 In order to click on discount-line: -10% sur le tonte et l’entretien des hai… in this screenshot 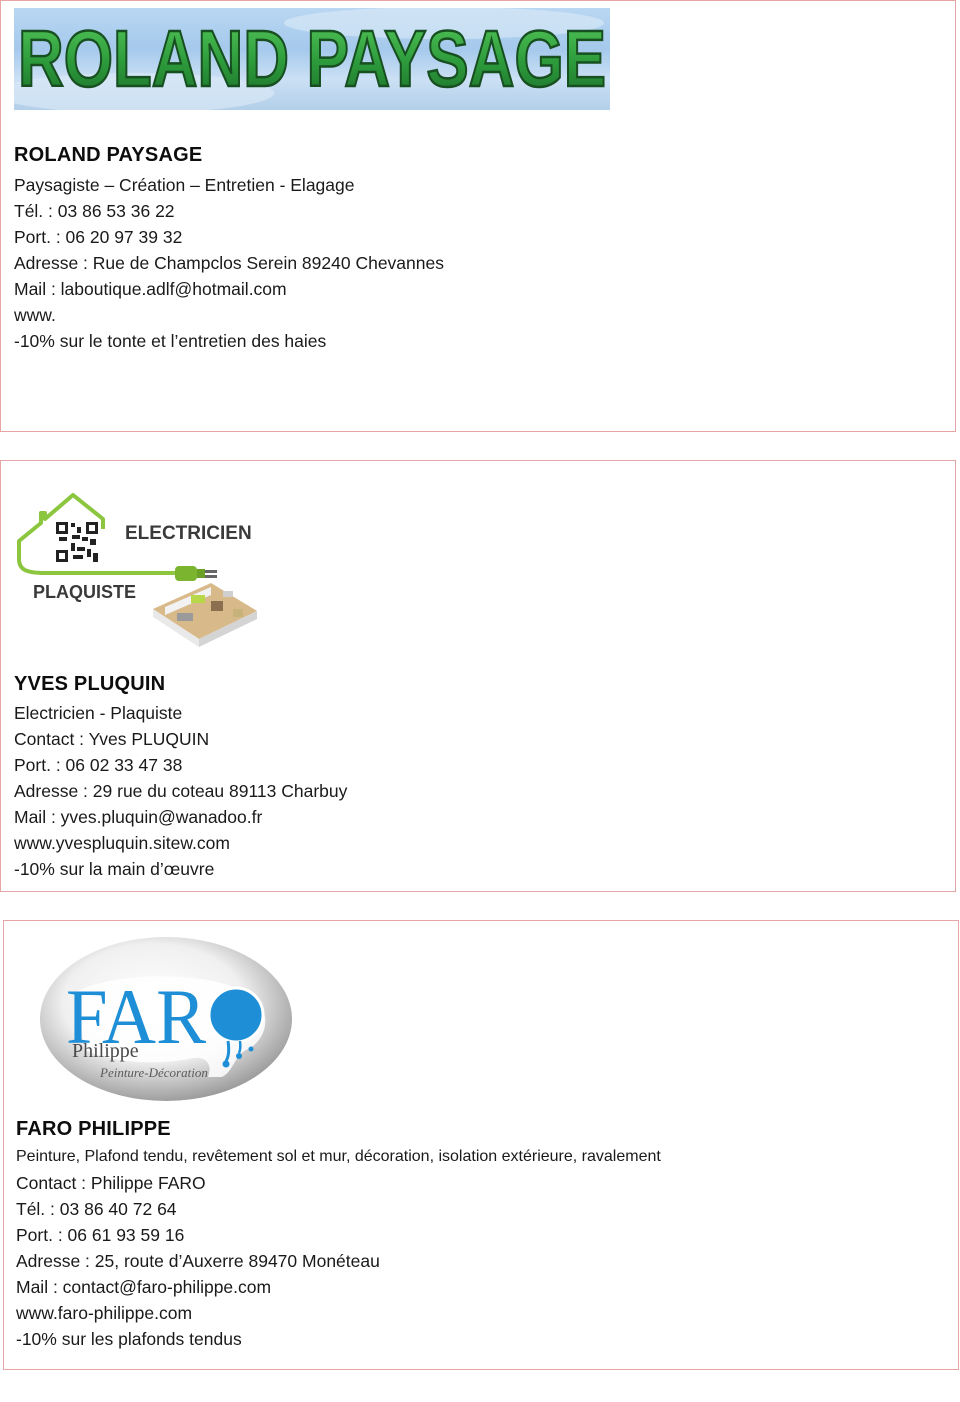, I will do `click(170, 341)`.